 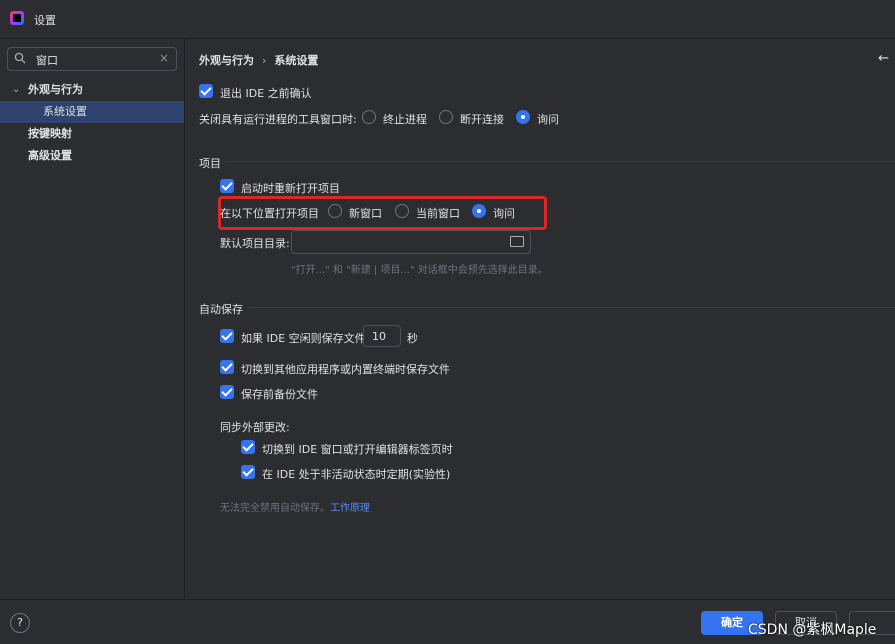 I want to click on autosave-note: 无法完全禁用自动保存。工作原理, so click(x=295, y=506).